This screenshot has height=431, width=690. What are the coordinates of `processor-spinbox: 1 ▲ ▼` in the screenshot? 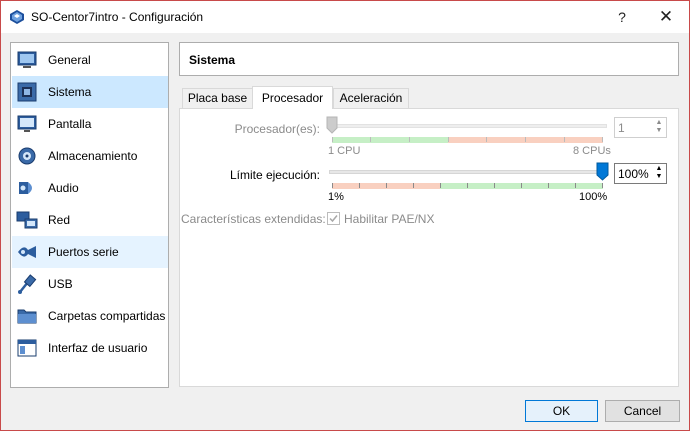 It's located at (640, 127).